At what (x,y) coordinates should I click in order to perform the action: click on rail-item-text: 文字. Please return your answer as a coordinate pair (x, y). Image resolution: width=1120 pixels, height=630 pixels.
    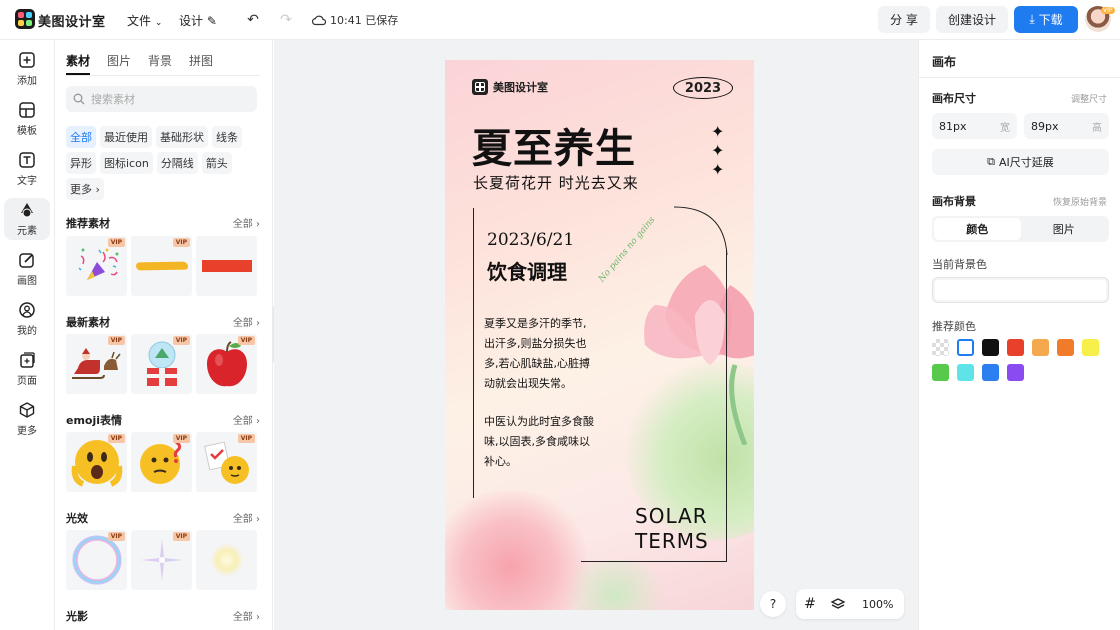
    Looking at the image, I should click on (27, 169).